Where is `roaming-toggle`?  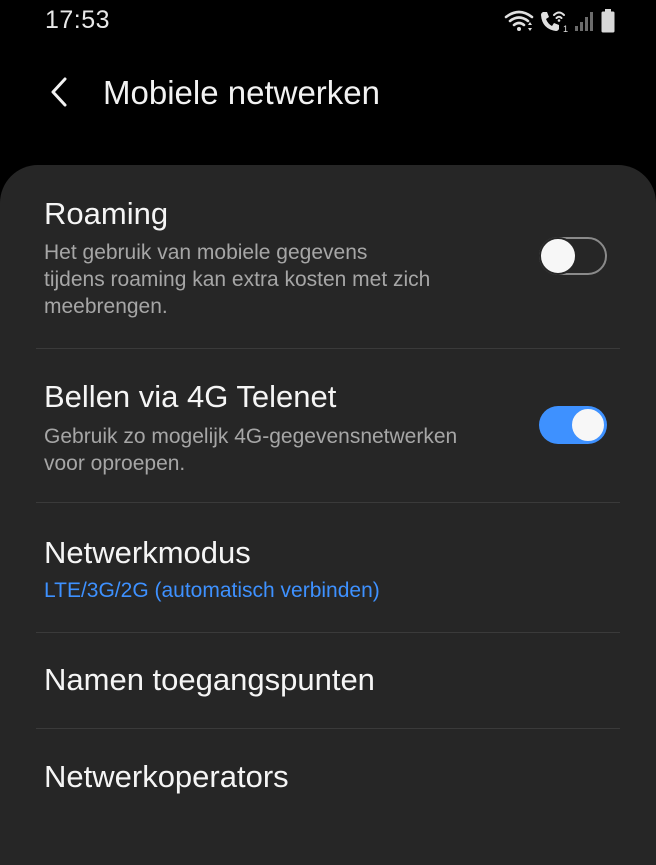 roaming-toggle is located at coordinates (573, 256).